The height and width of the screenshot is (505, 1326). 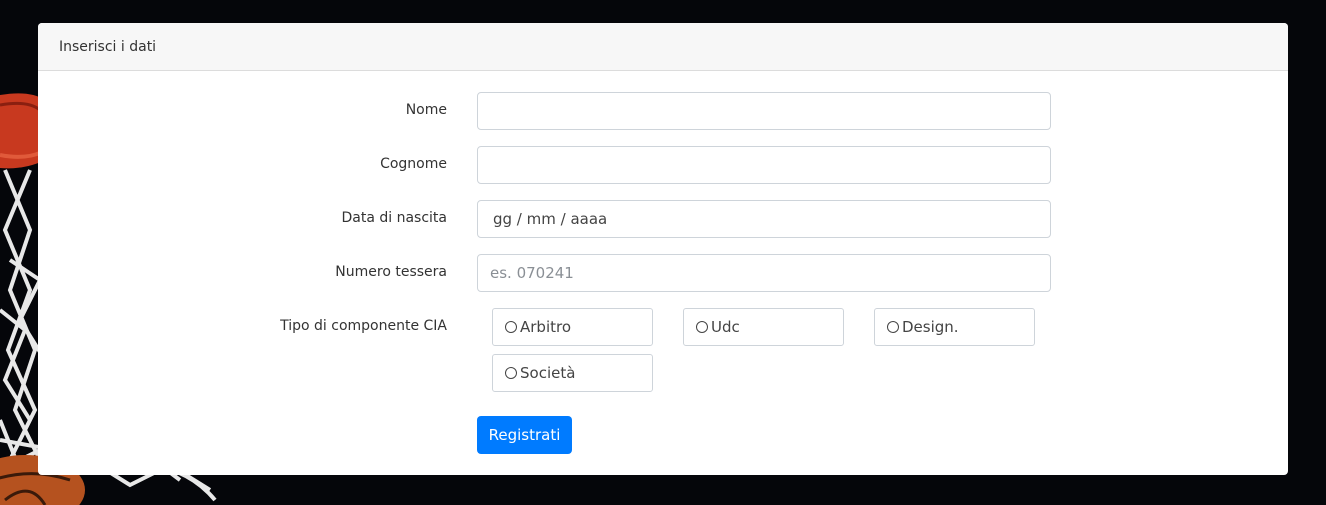 I want to click on data-nascita-row: Data di nascita gg / mm / aaaa, so click(x=663, y=219).